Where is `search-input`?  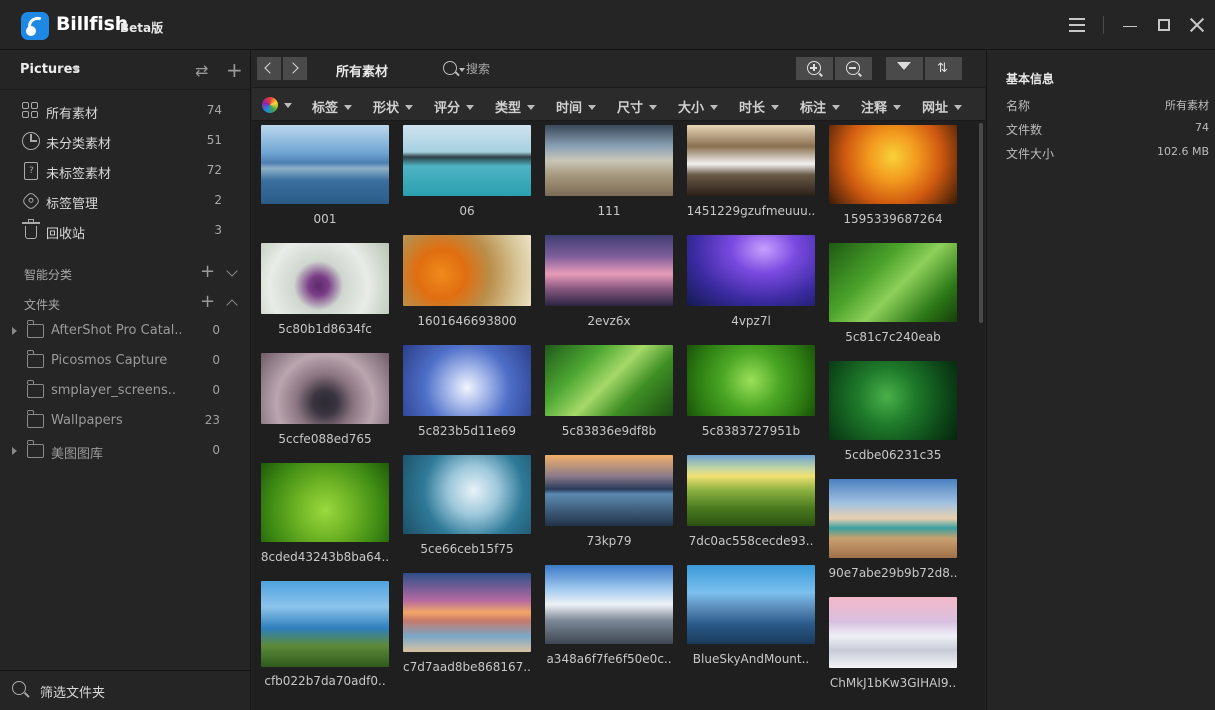 search-input is located at coordinates (516, 69).